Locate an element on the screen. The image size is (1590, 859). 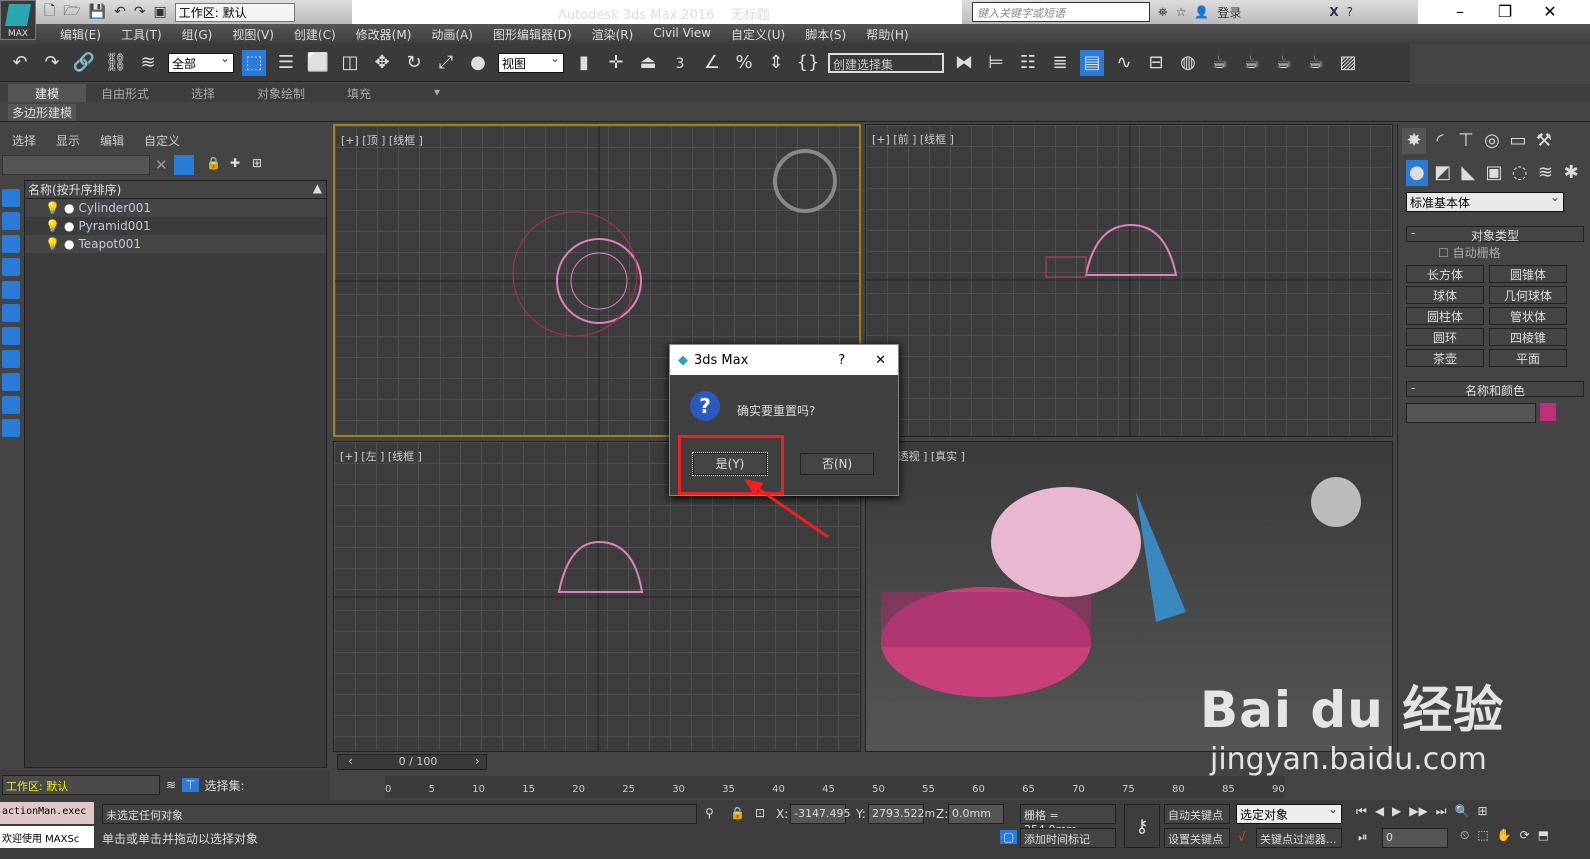
torus-button: 圆环 is located at coordinates (1445, 337).